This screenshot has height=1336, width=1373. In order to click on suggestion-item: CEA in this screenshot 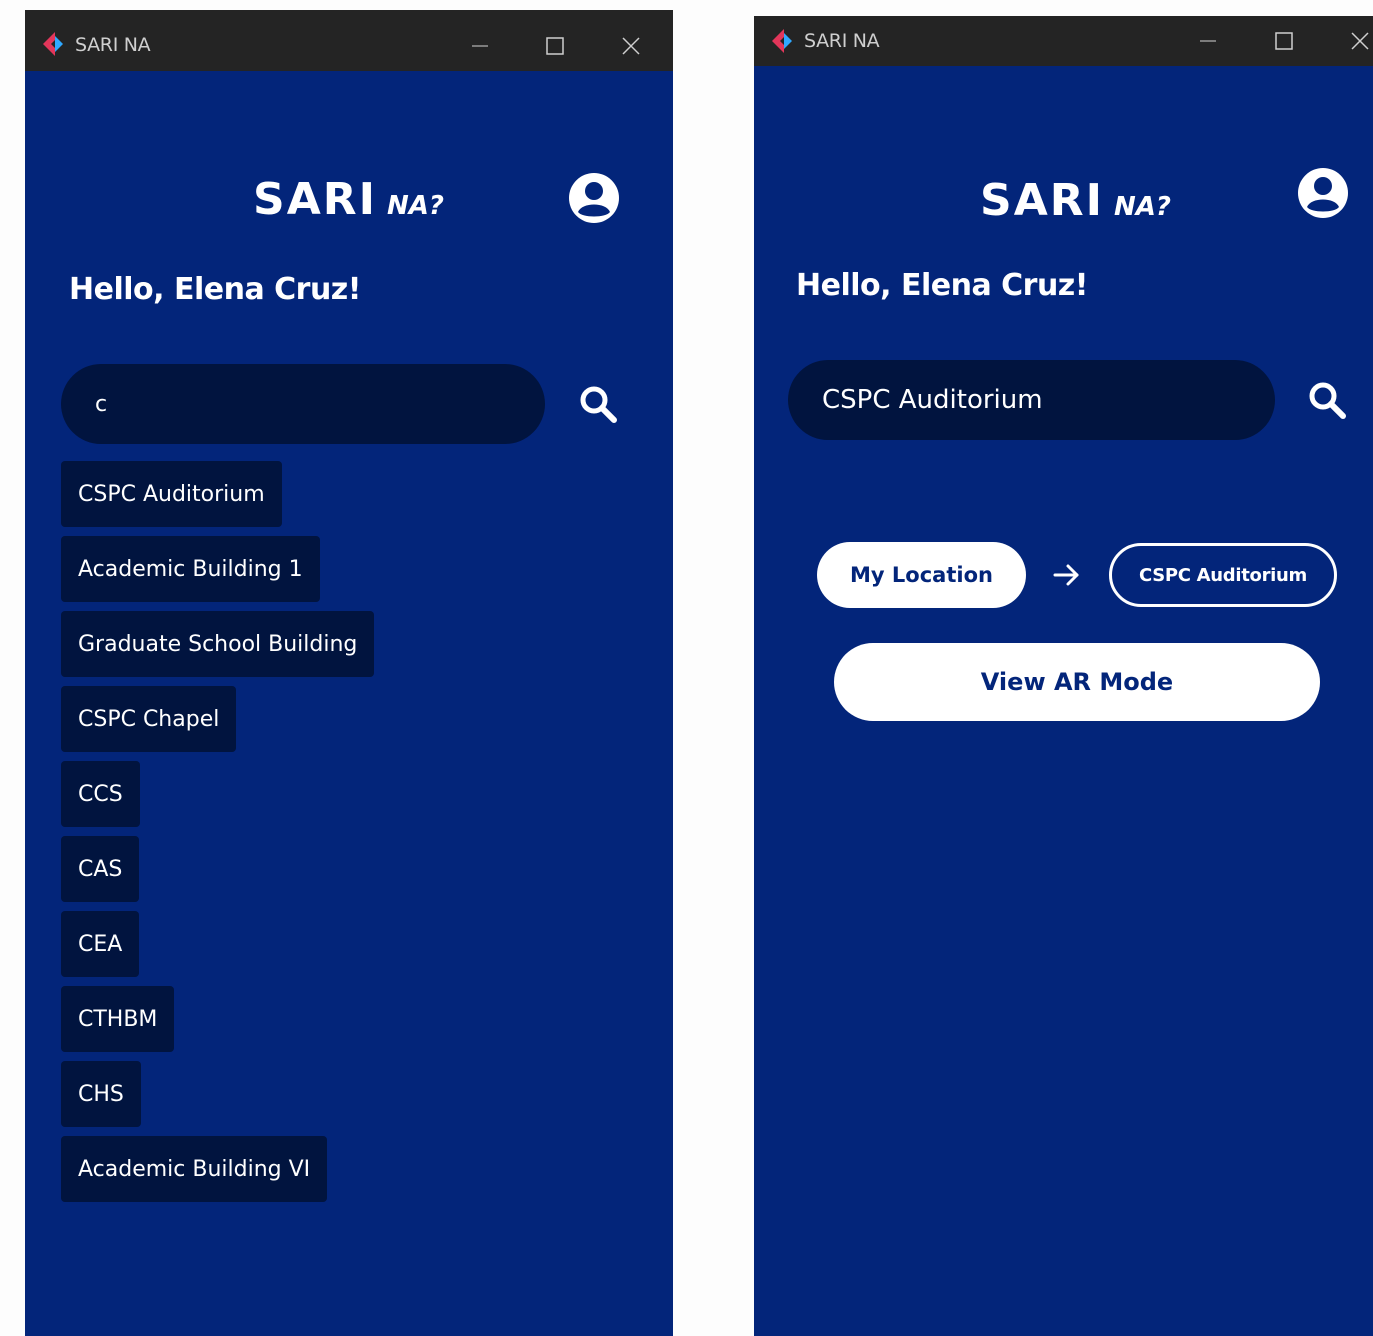, I will do `click(100, 944)`.